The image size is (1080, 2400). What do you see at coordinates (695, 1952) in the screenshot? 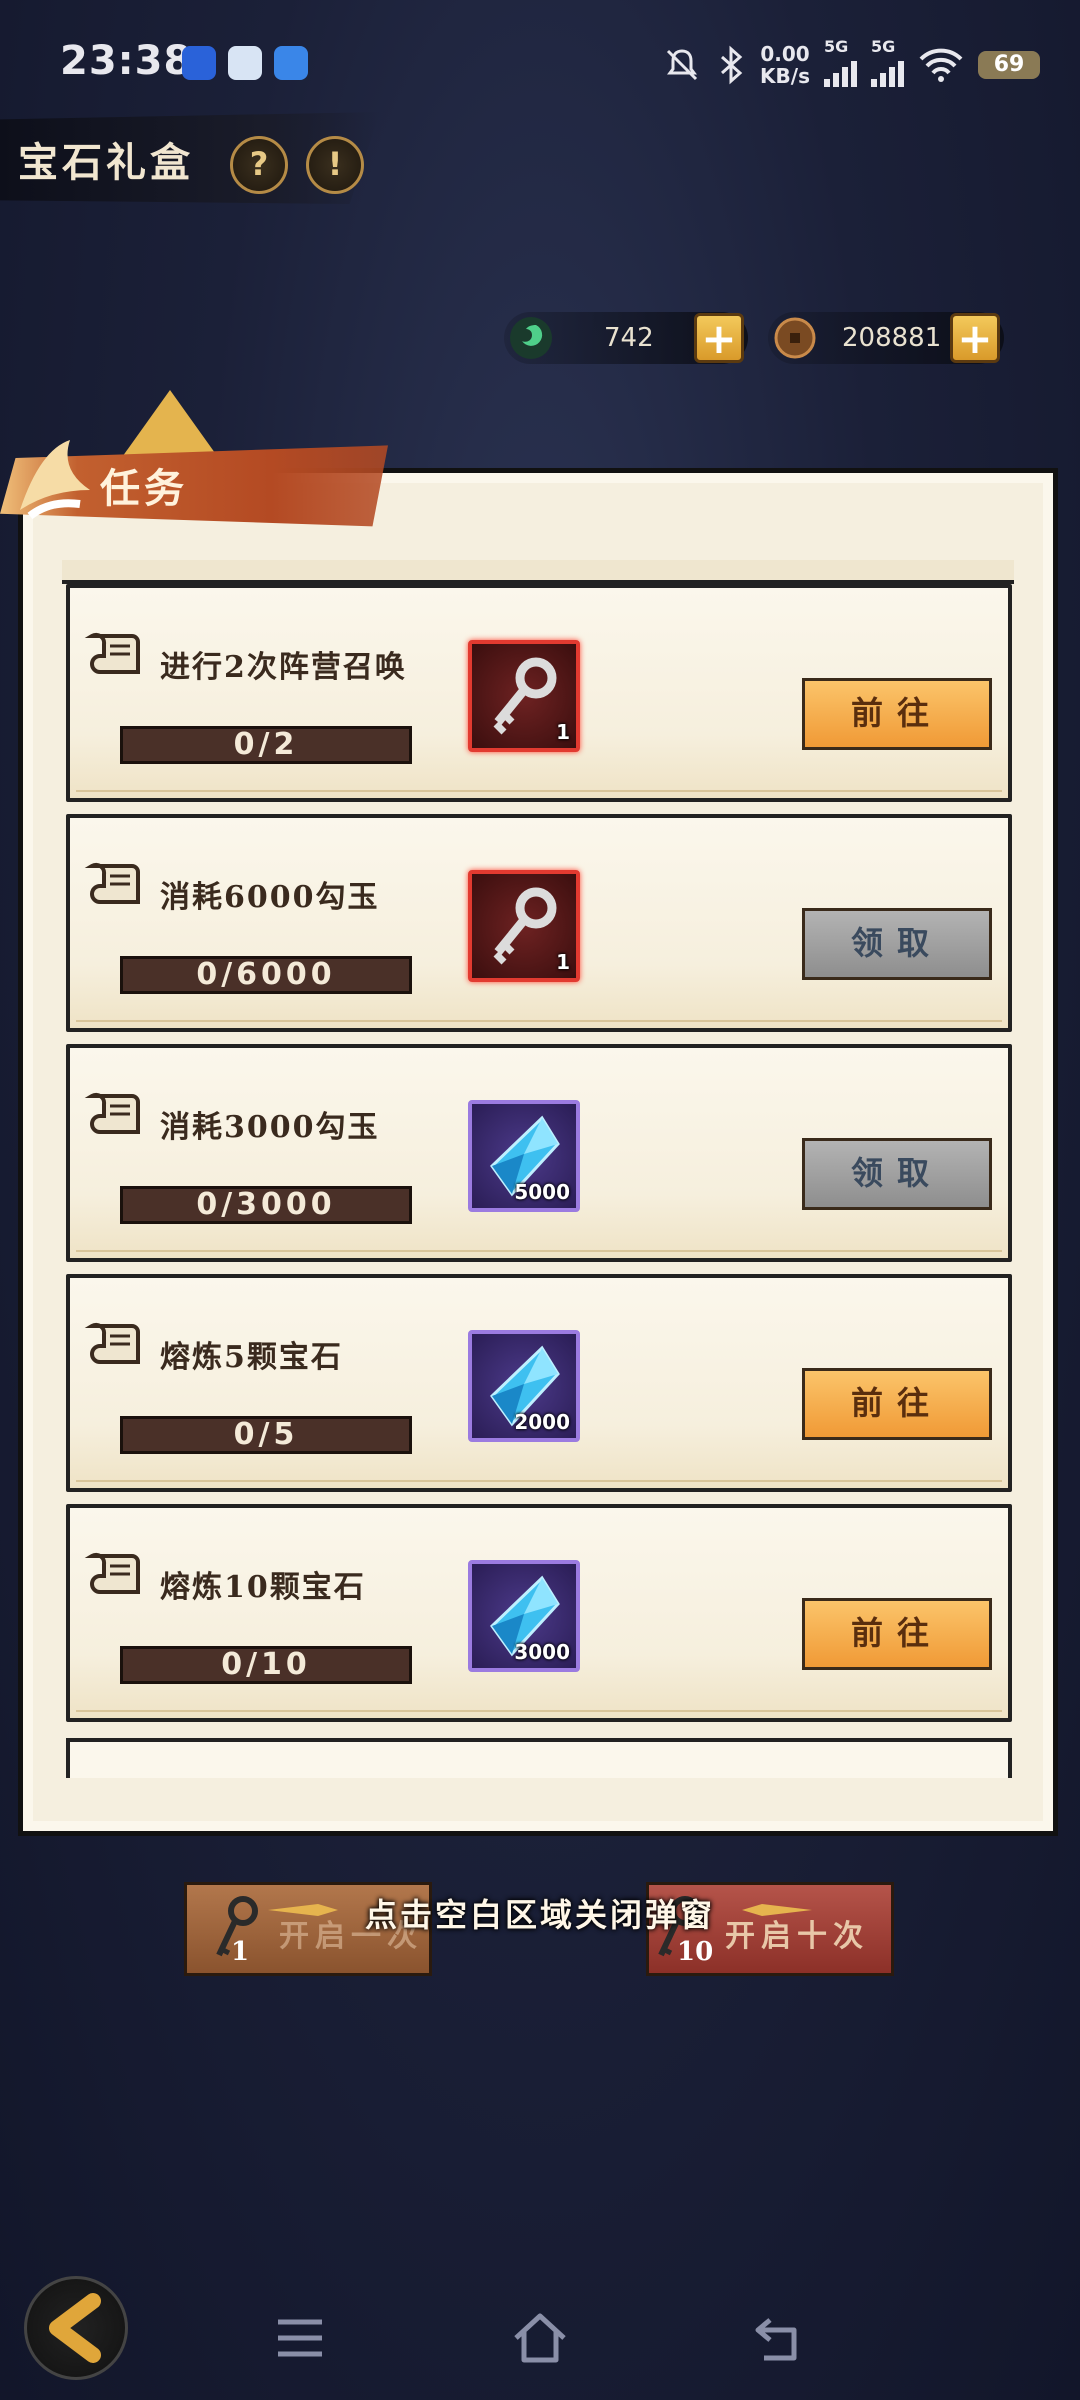
I see `open-ten-count: 10` at bounding box center [695, 1952].